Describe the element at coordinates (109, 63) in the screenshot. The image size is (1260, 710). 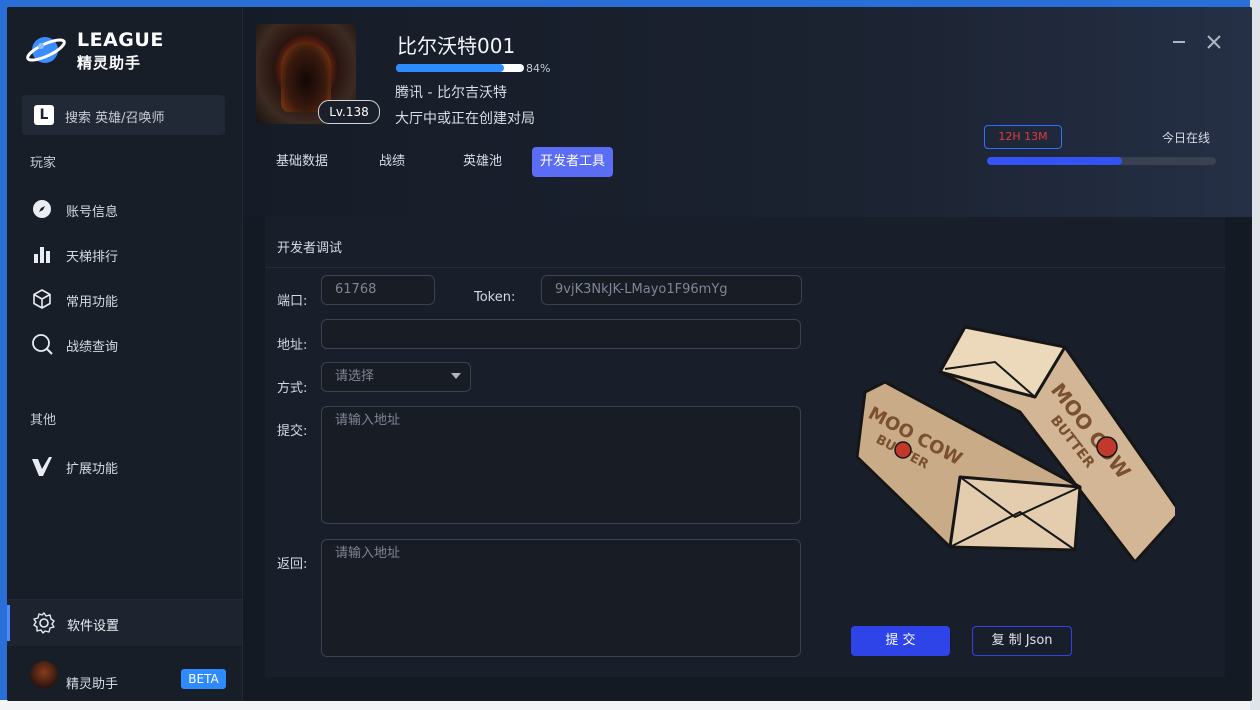
I see `brand-subtitle: 精灵助手` at that location.